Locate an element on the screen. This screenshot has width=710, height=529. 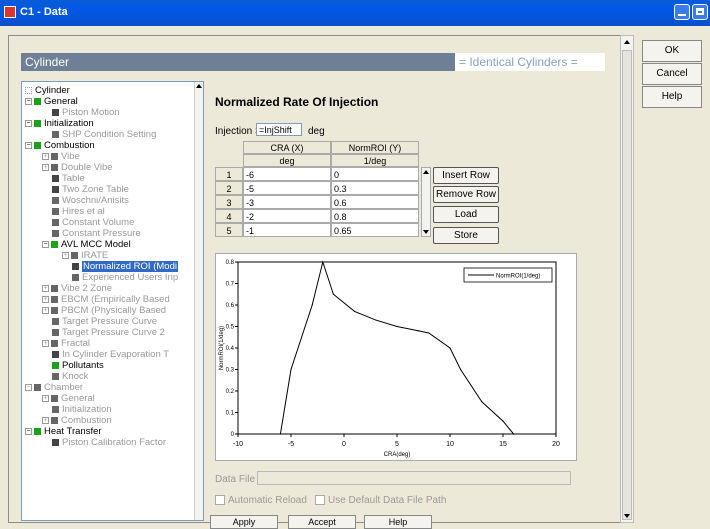
title-bar: C1 - Data is located at coordinates (355, 13).